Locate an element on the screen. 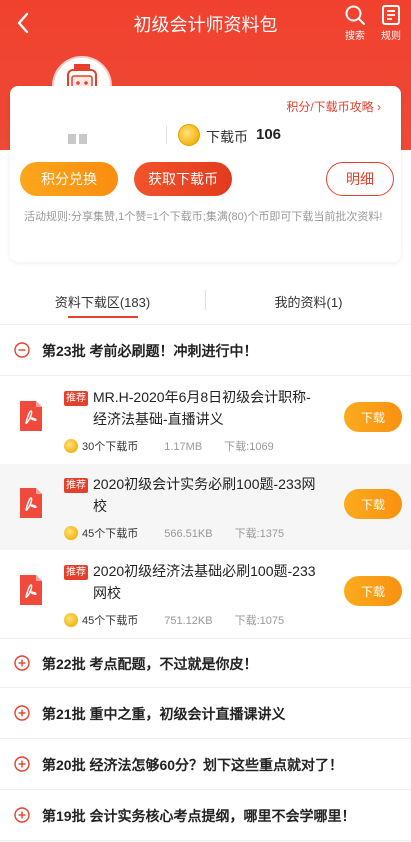 The height and width of the screenshot is (842, 411). batch-title: 第21批 重中之重，初级会计直播课讲义 is located at coordinates (164, 714).